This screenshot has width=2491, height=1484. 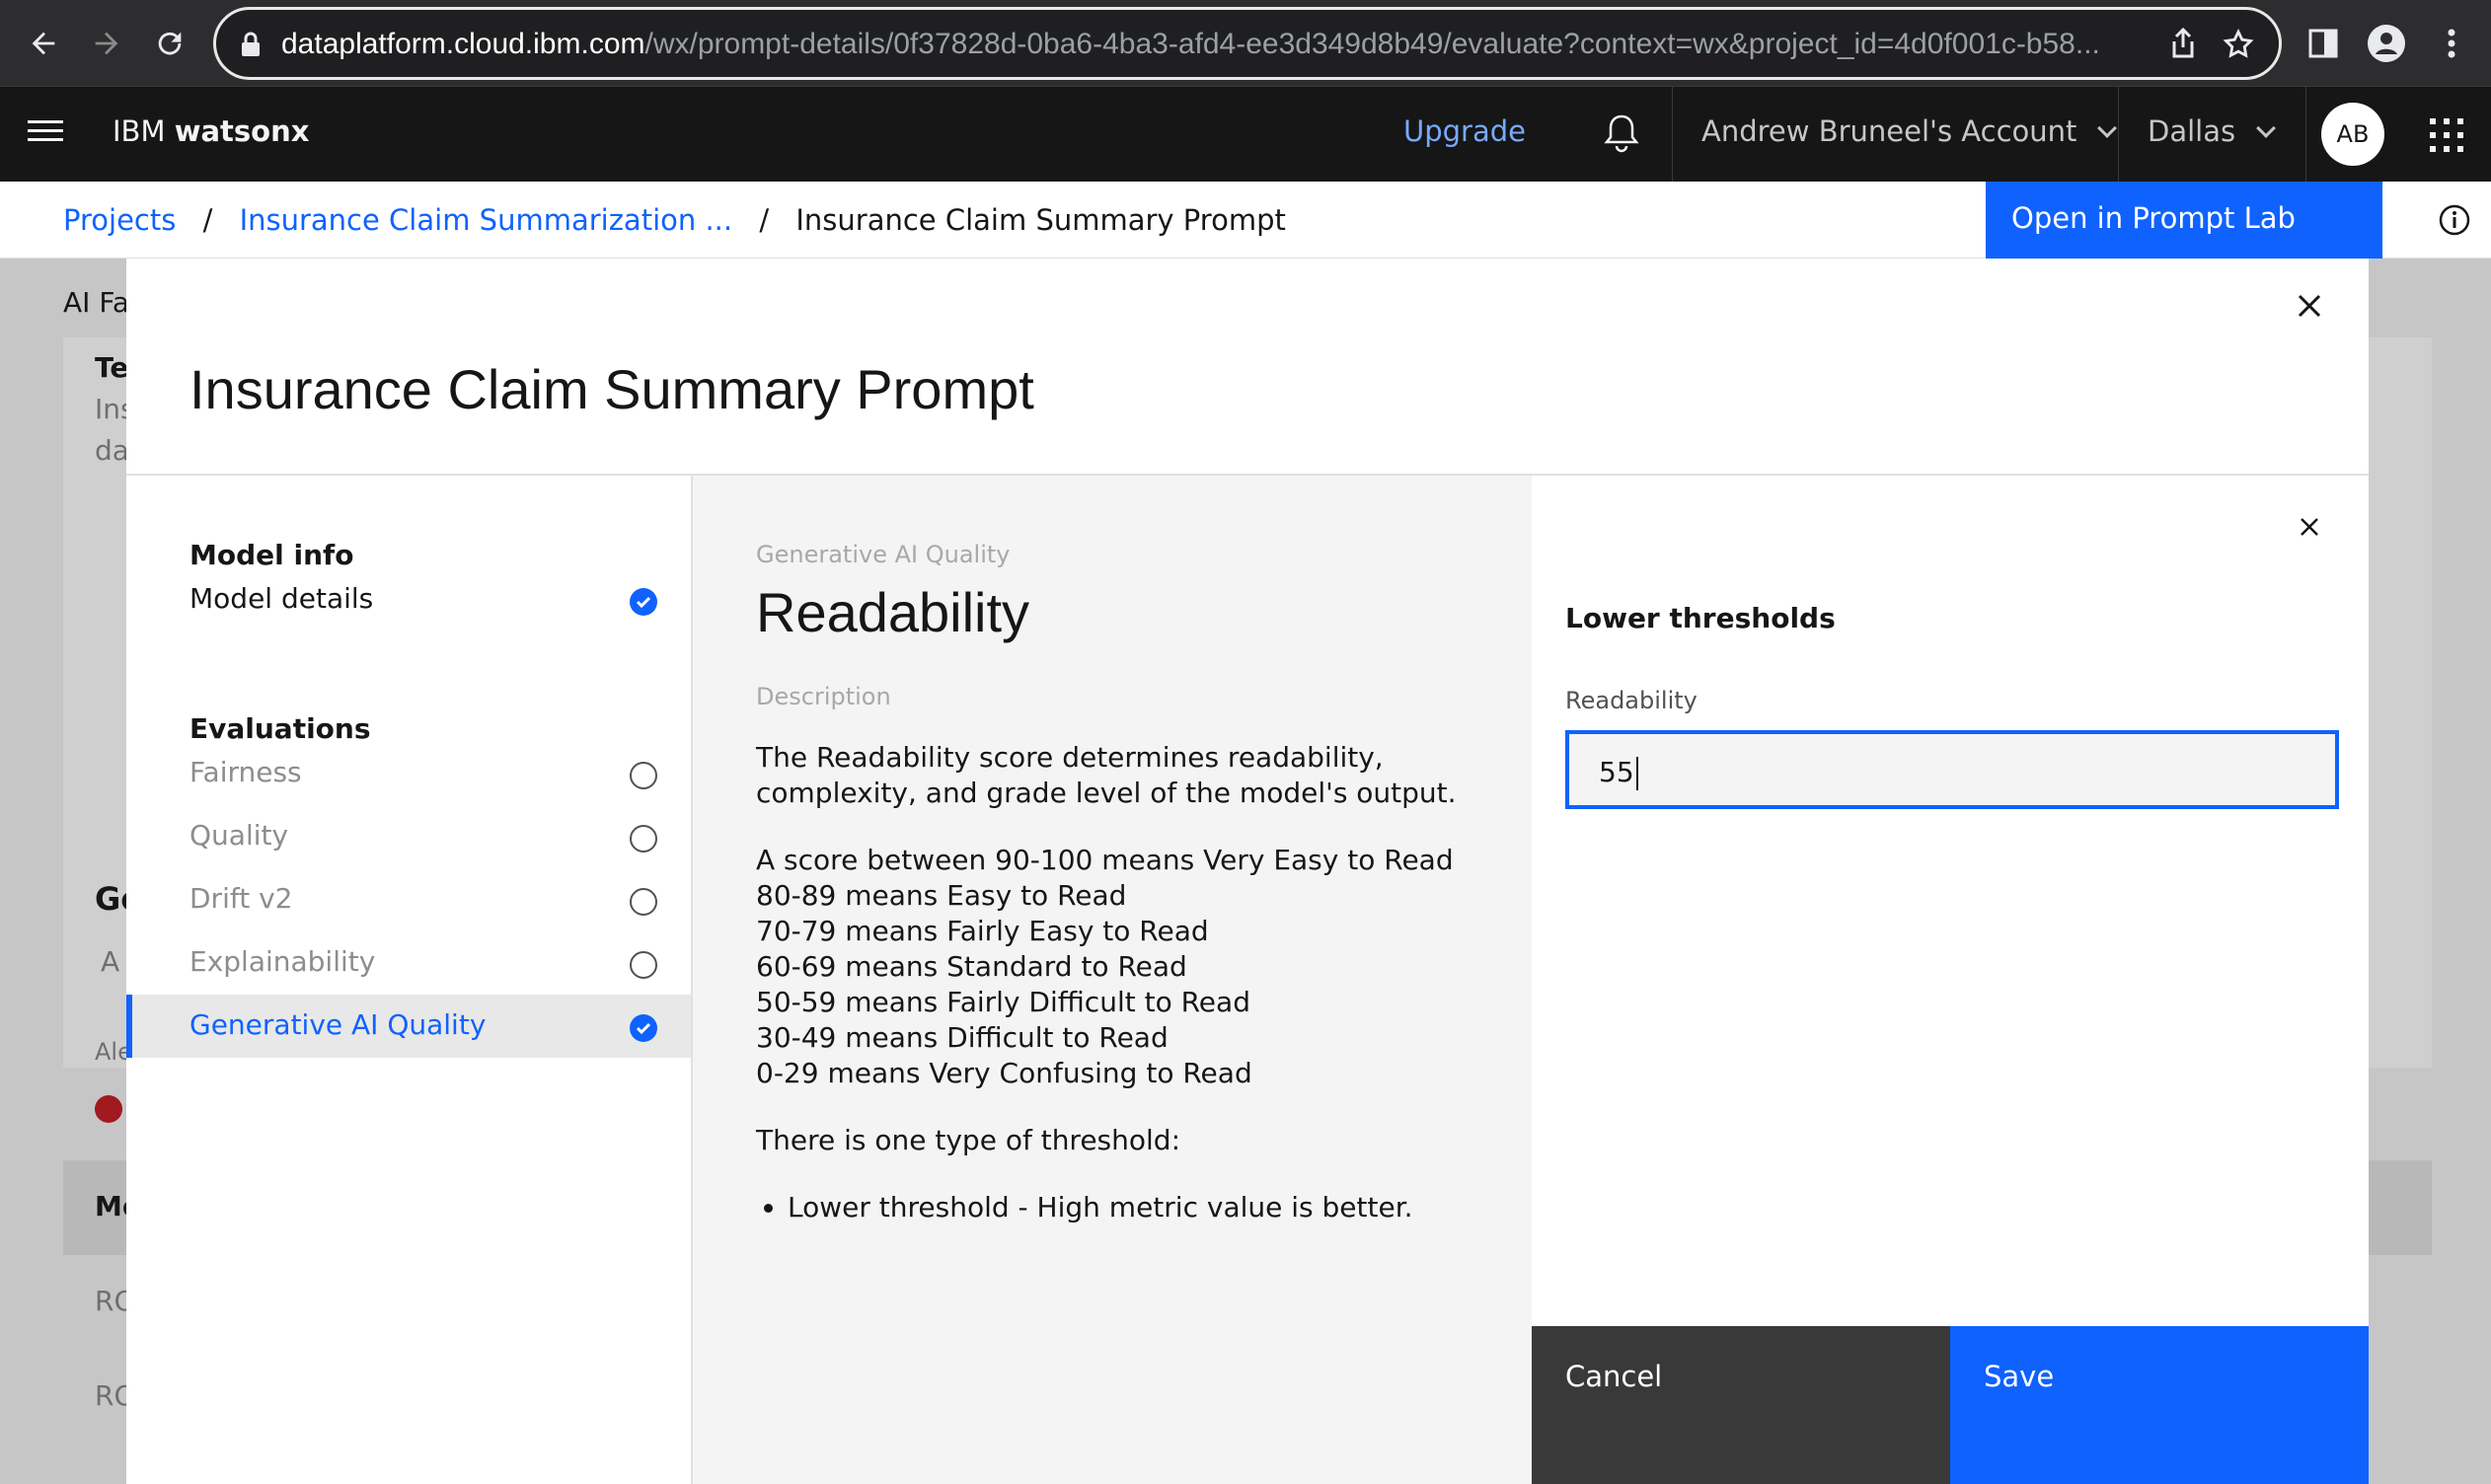 What do you see at coordinates (282, 961) in the screenshot?
I see `nav-item-label: Explainability` at bounding box center [282, 961].